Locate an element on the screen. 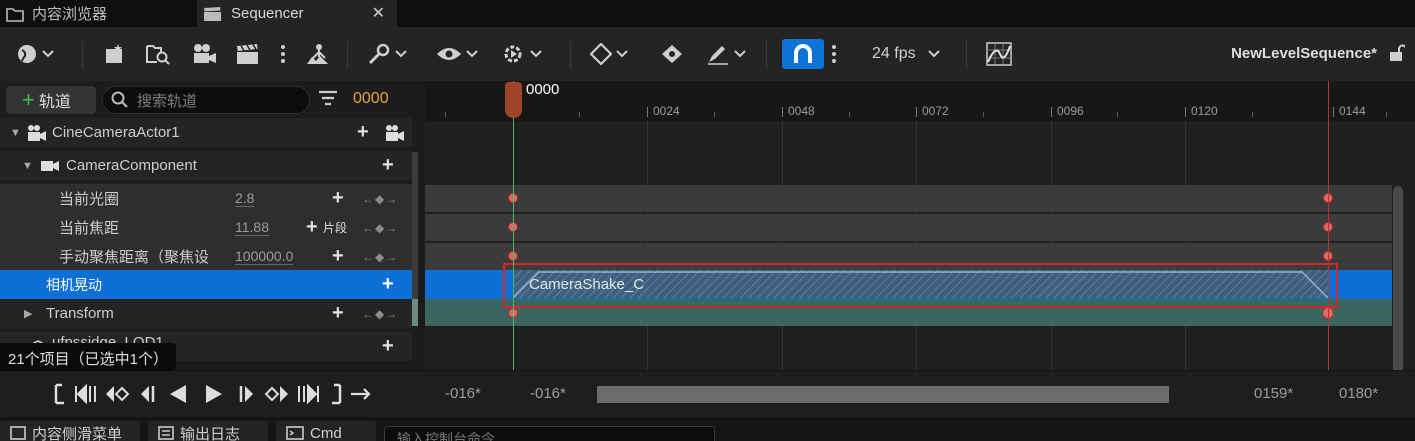 Image resolution: width=1415 pixels, height=441 pixels. unlock-icon is located at coordinates (1398, 52).